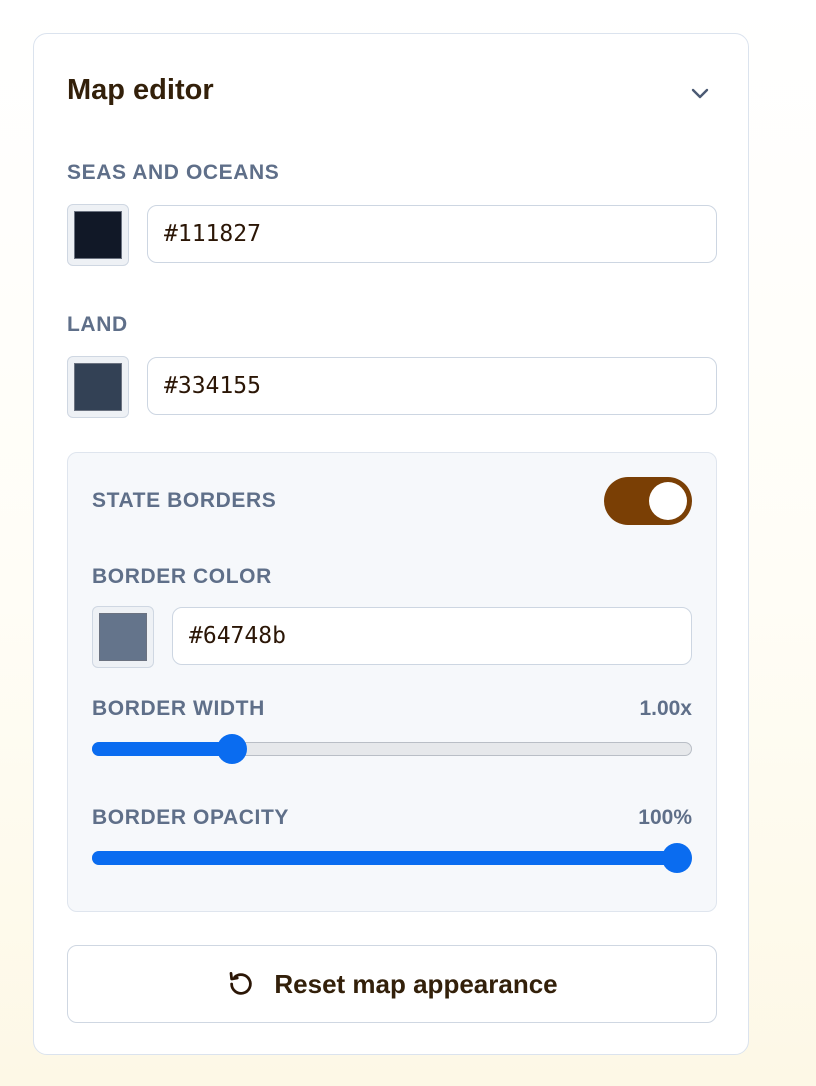 The image size is (816, 1086). Describe the element at coordinates (241, 983) in the screenshot. I see `rotate-ccw-icon` at that location.